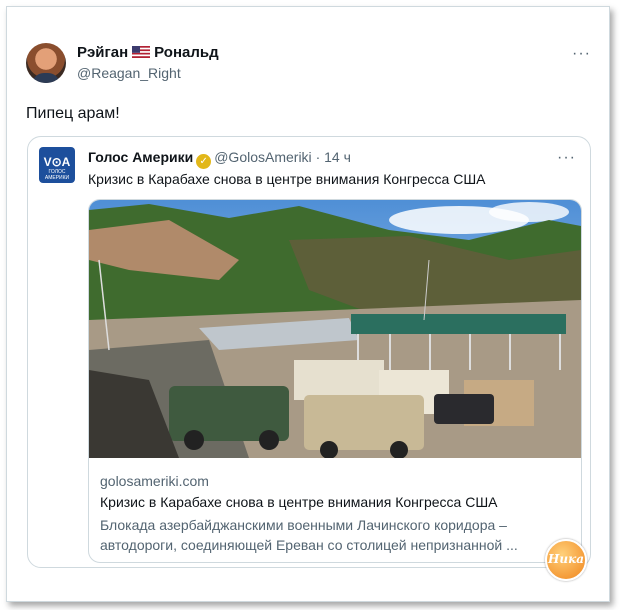 The image size is (620, 610). Describe the element at coordinates (140, 157) in the screenshot. I see `quoted-author-name: Голос Америки` at that location.